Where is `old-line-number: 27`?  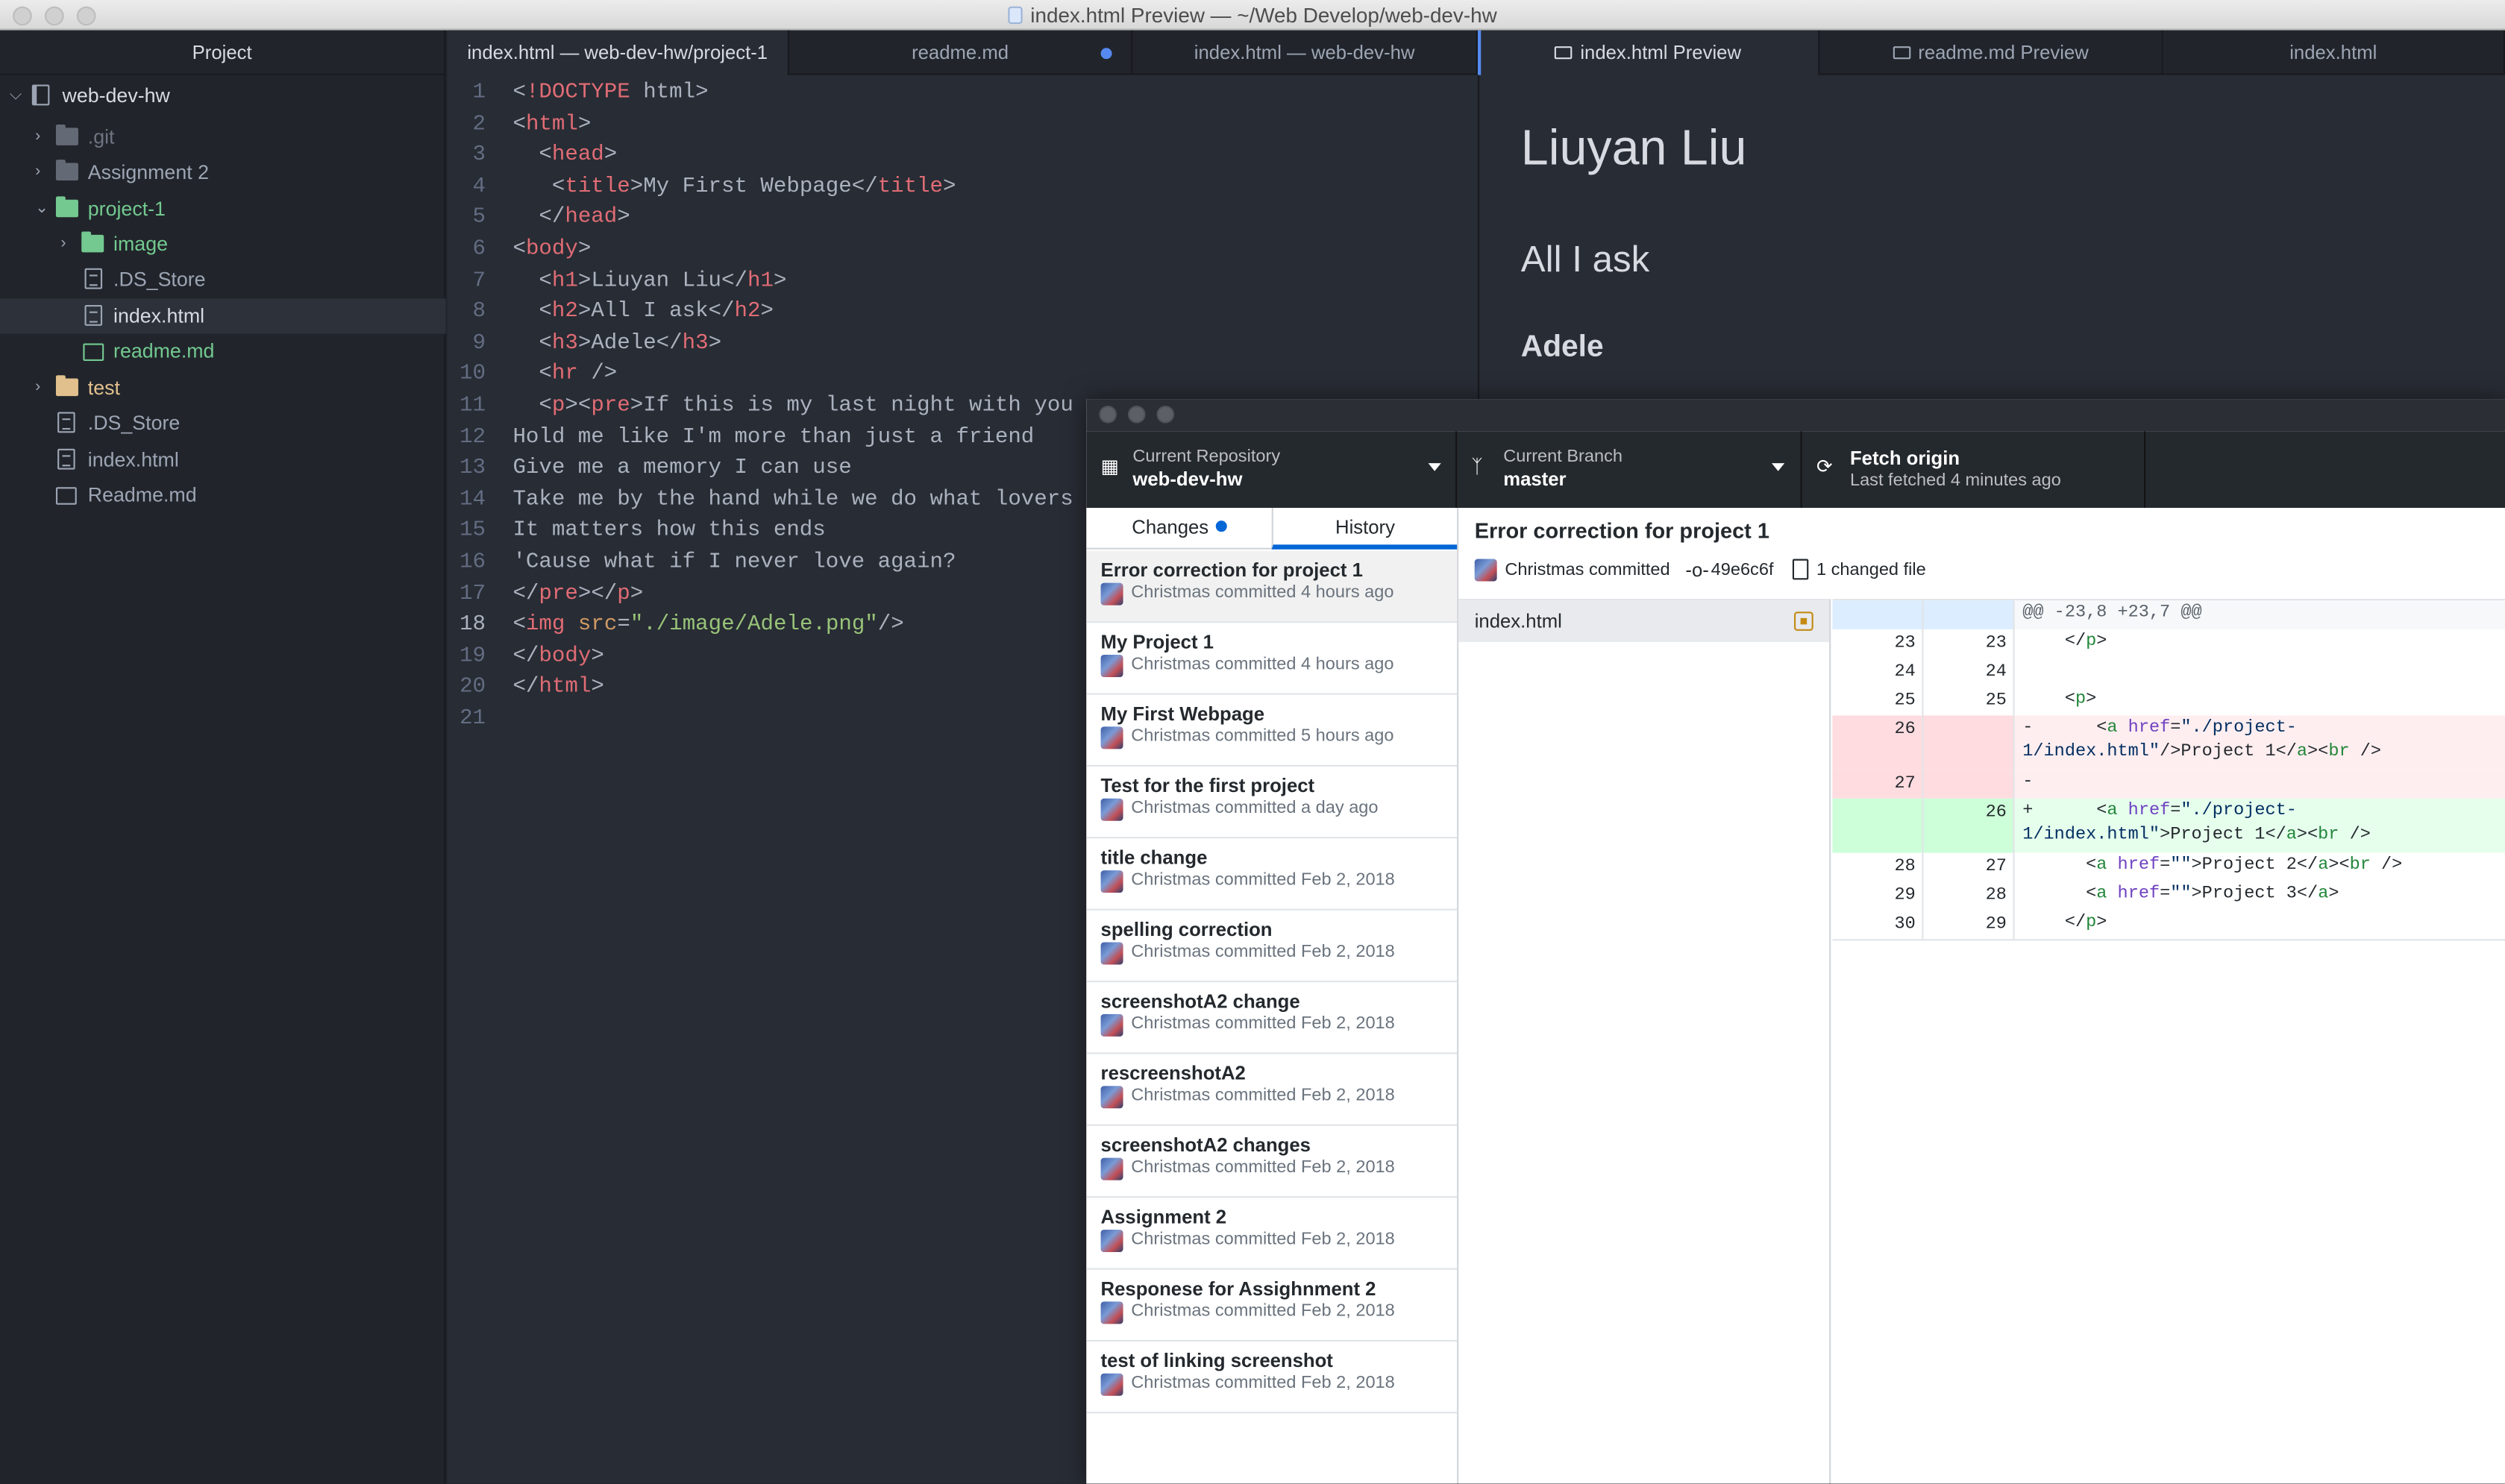 old-line-number: 27 is located at coordinates (1878, 785).